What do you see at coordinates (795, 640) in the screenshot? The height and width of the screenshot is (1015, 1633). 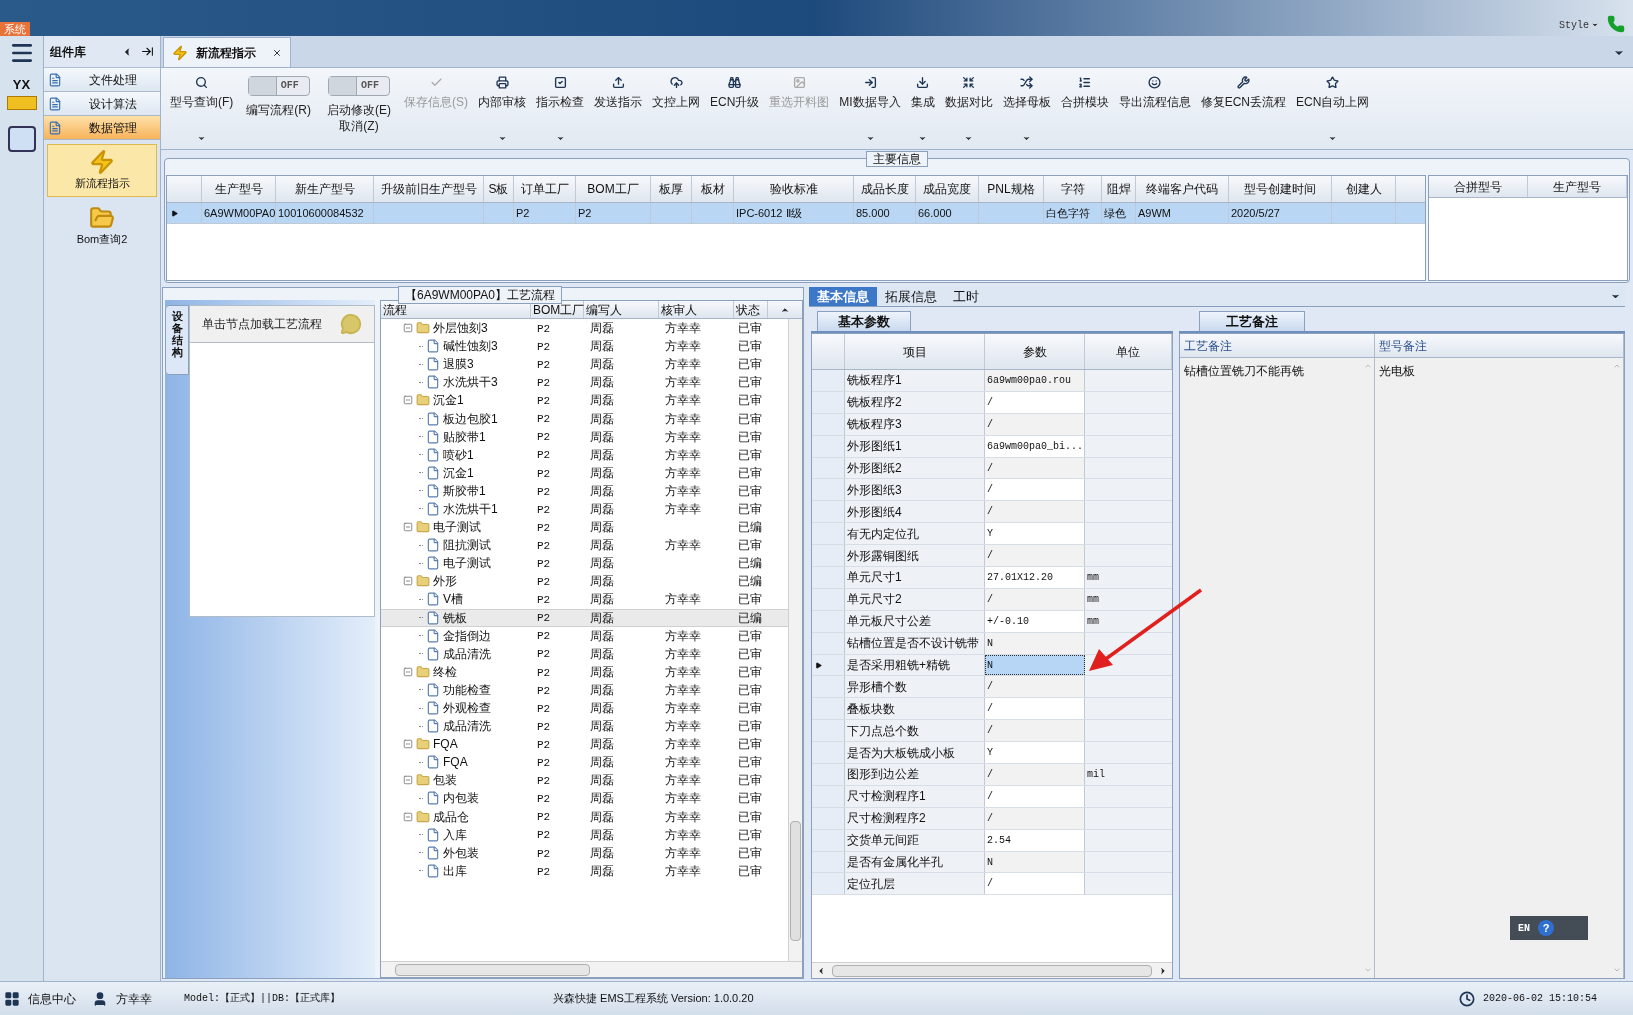 I see `vertical-scrollbar` at bounding box center [795, 640].